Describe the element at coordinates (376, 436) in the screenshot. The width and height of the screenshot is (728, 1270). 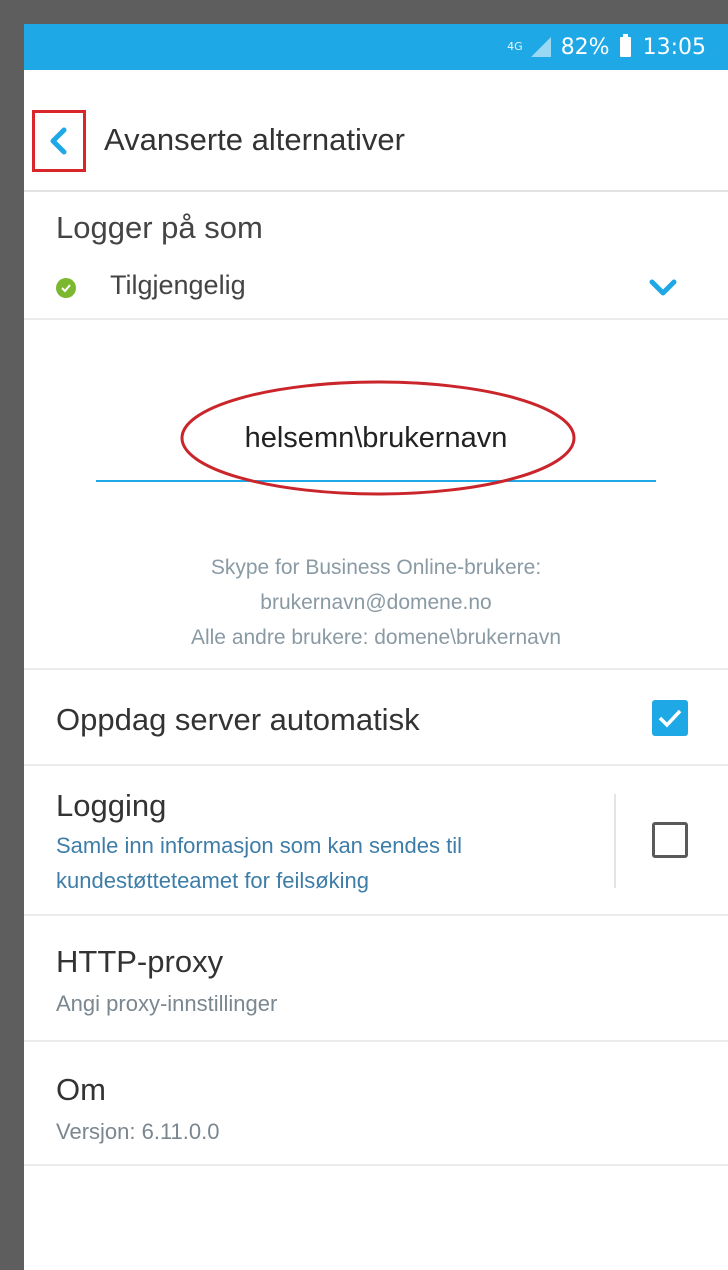
I see `username-input` at that location.